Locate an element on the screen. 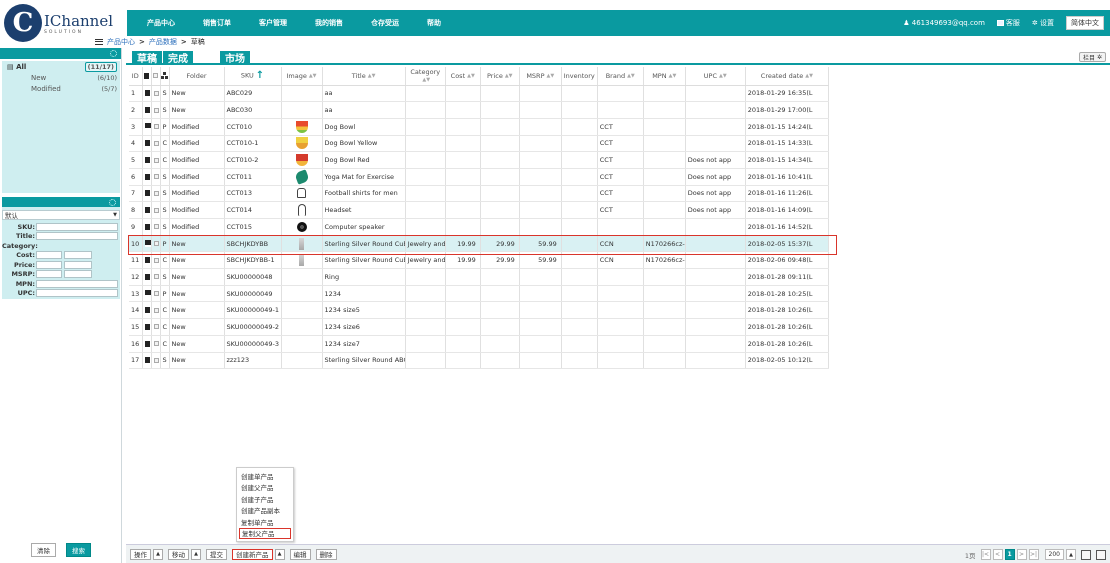 This screenshot has width=1110, height=563. col-brand: Brand ▲▼ is located at coordinates (620, 76).